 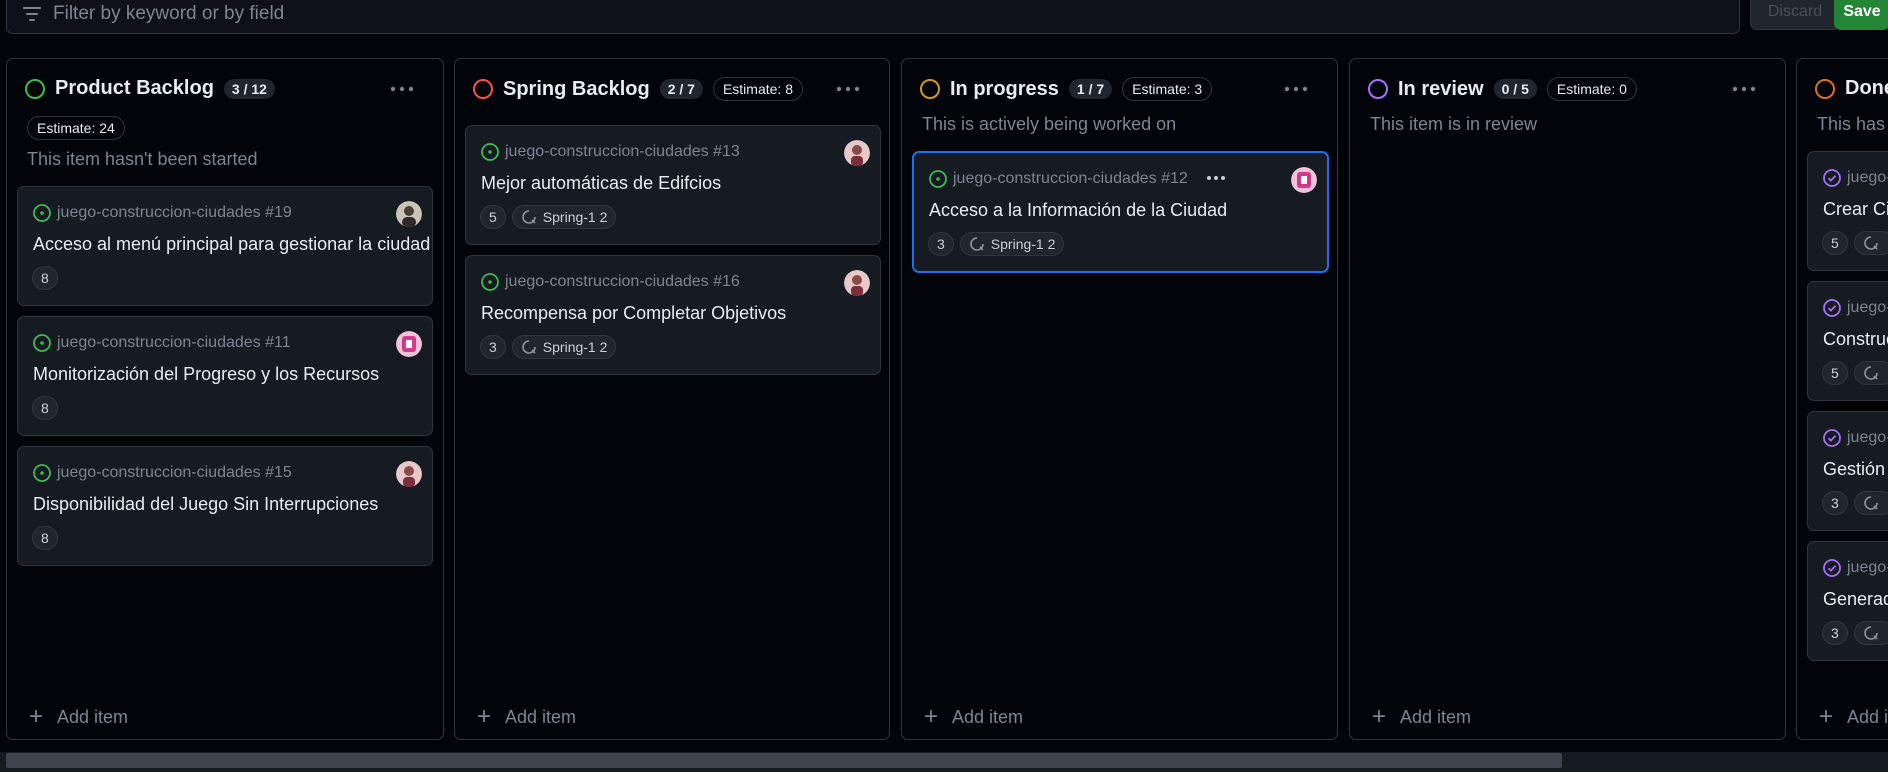 I want to click on card-repo: juego-construccion-ciudades #12, so click(x=1070, y=179).